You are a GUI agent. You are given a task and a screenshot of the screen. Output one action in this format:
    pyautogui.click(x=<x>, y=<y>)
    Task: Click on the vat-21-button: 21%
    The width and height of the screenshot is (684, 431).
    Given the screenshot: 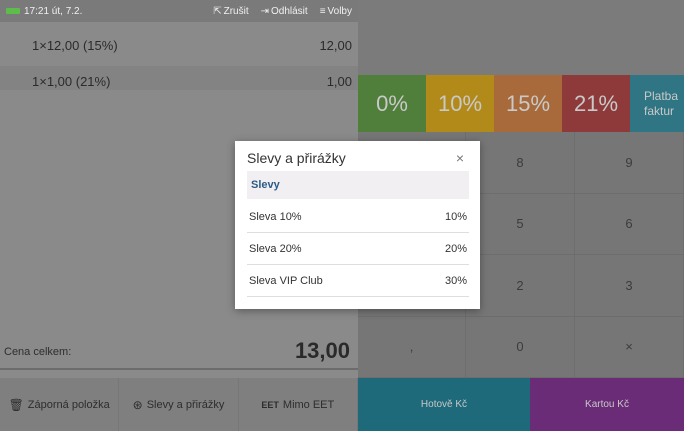 What is the action you would take?
    pyautogui.click(x=596, y=103)
    